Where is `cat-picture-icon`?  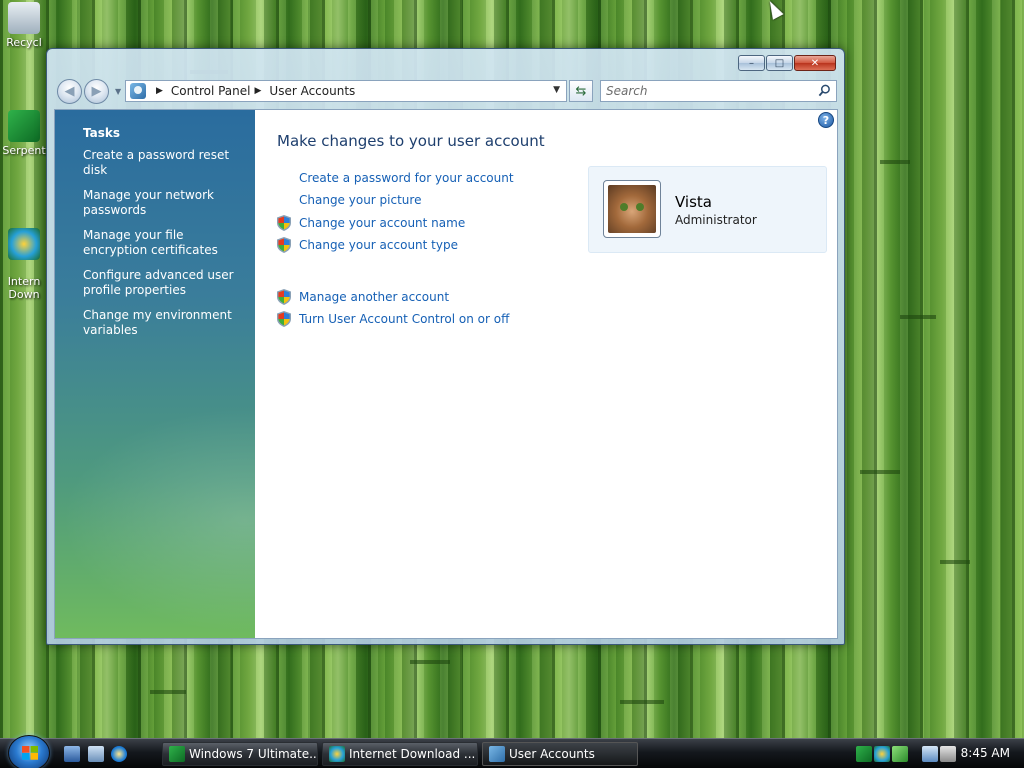 cat-picture-icon is located at coordinates (632, 209).